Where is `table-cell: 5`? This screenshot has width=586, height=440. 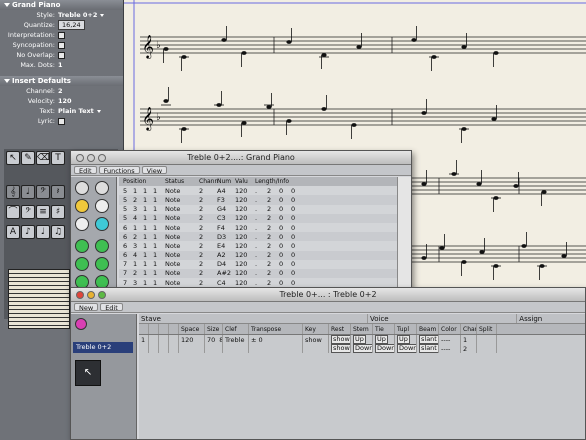
table-cell: 5 is located at coordinates (128, 191).